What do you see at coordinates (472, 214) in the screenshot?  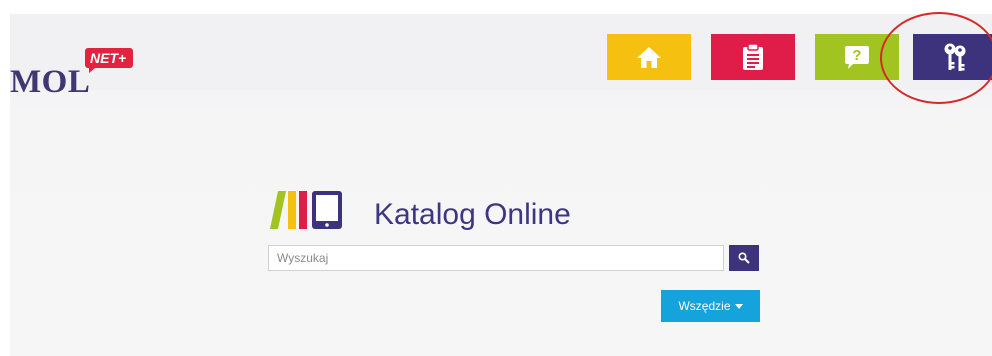 I see `catalog-title: Katalog Online` at bounding box center [472, 214].